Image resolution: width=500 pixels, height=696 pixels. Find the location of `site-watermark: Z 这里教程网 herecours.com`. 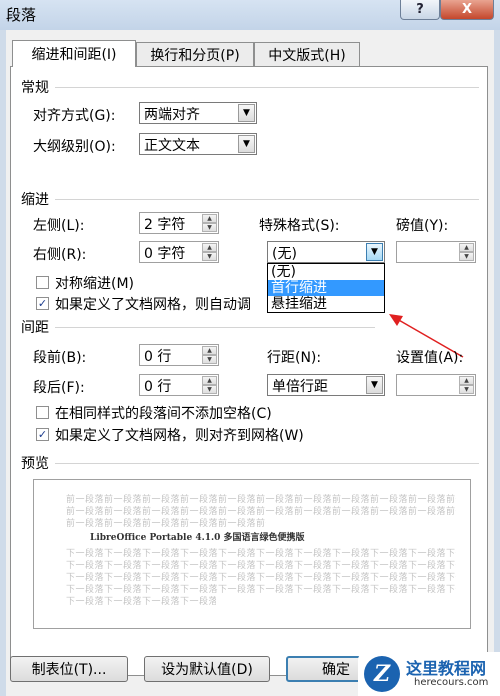

site-watermark: Z 这里教程网 herecours.com is located at coordinates (429, 674).